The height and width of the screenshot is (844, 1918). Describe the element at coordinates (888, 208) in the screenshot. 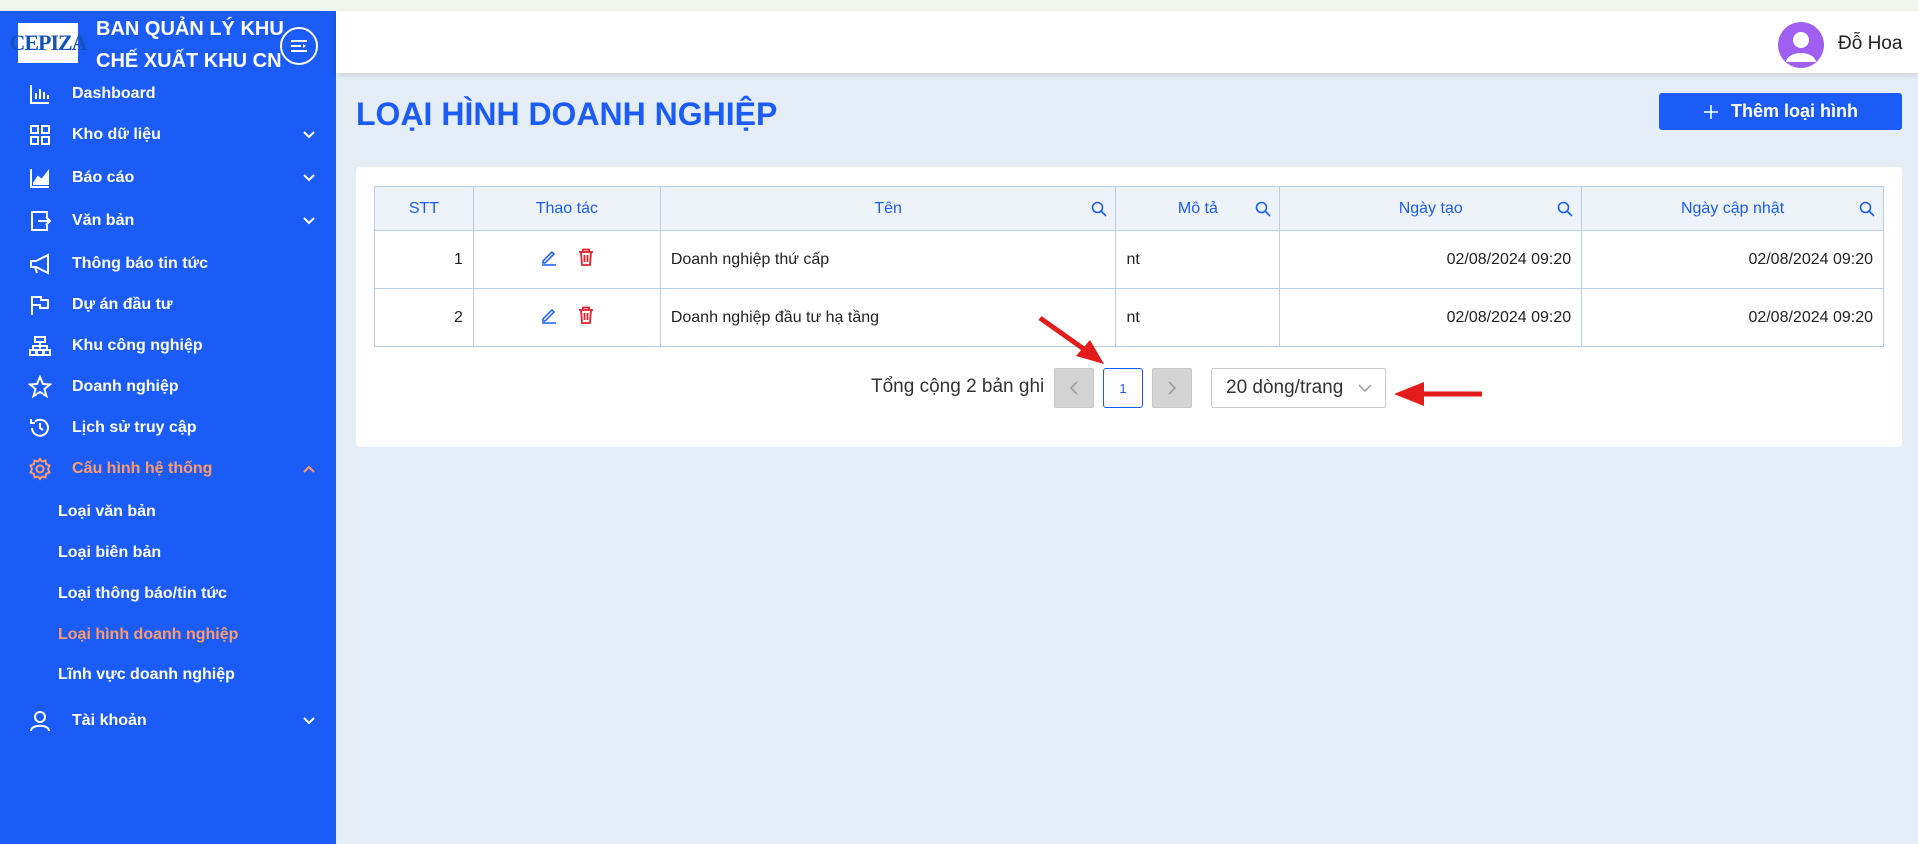

I see `column-header-name: Tên` at that location.